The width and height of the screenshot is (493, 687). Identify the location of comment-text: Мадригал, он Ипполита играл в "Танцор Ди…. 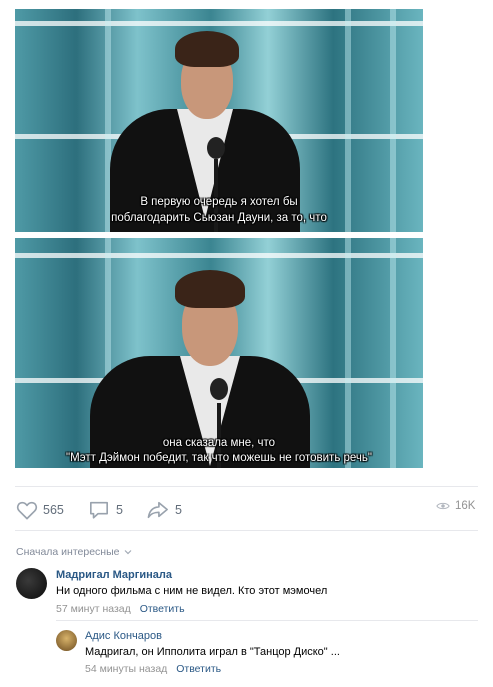
(212, 652).